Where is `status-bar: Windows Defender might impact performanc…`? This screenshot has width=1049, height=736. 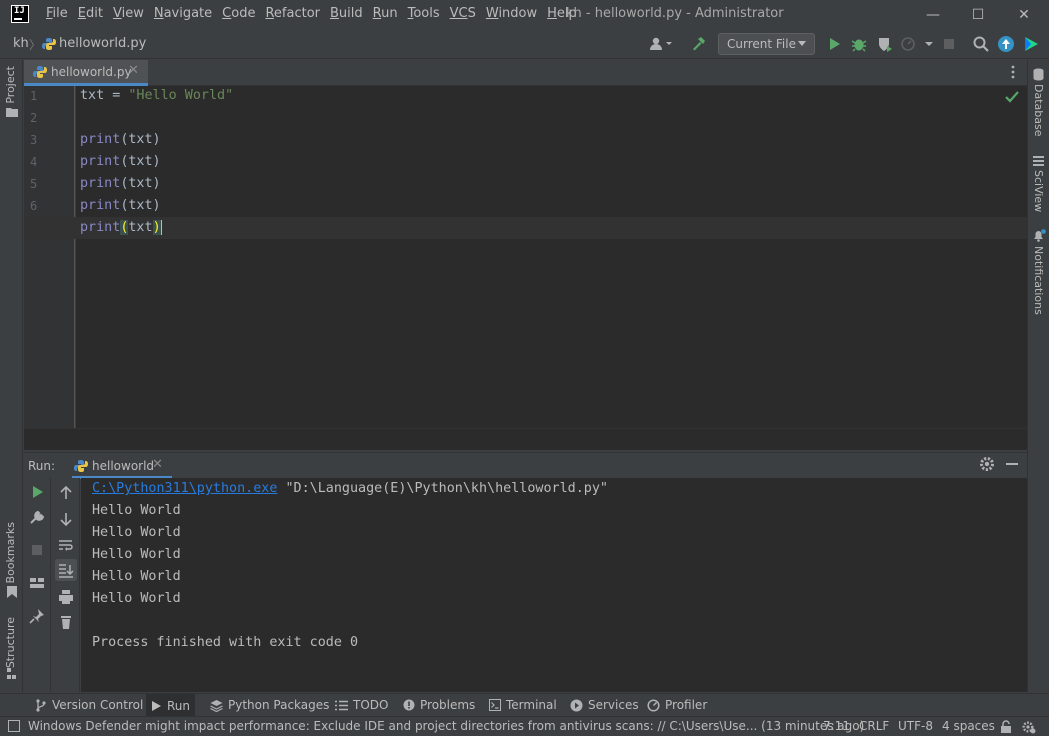
status-bar: Windows Defender might impact performanc… is located at coordinates (524, 726).